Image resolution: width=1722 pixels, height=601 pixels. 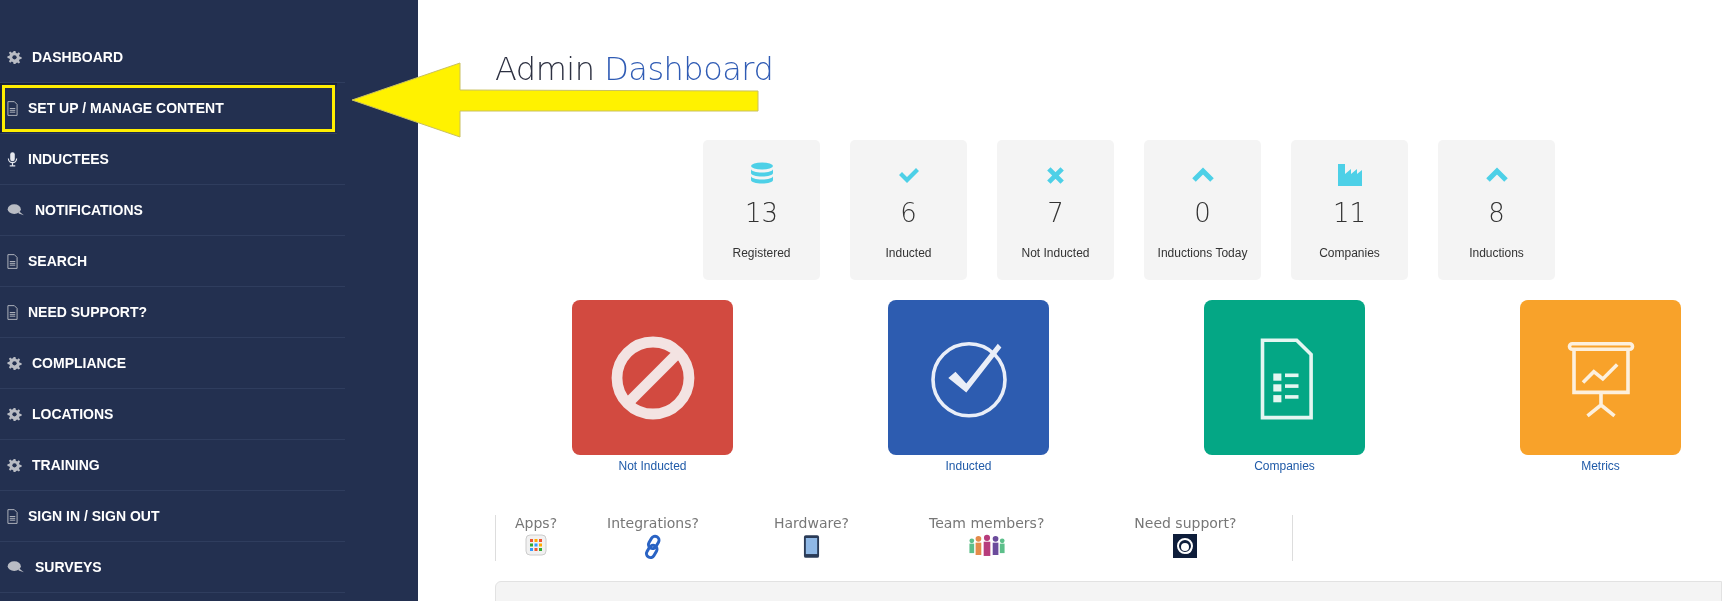 I want to click on microphone-icon, so click(x=12, y=159).